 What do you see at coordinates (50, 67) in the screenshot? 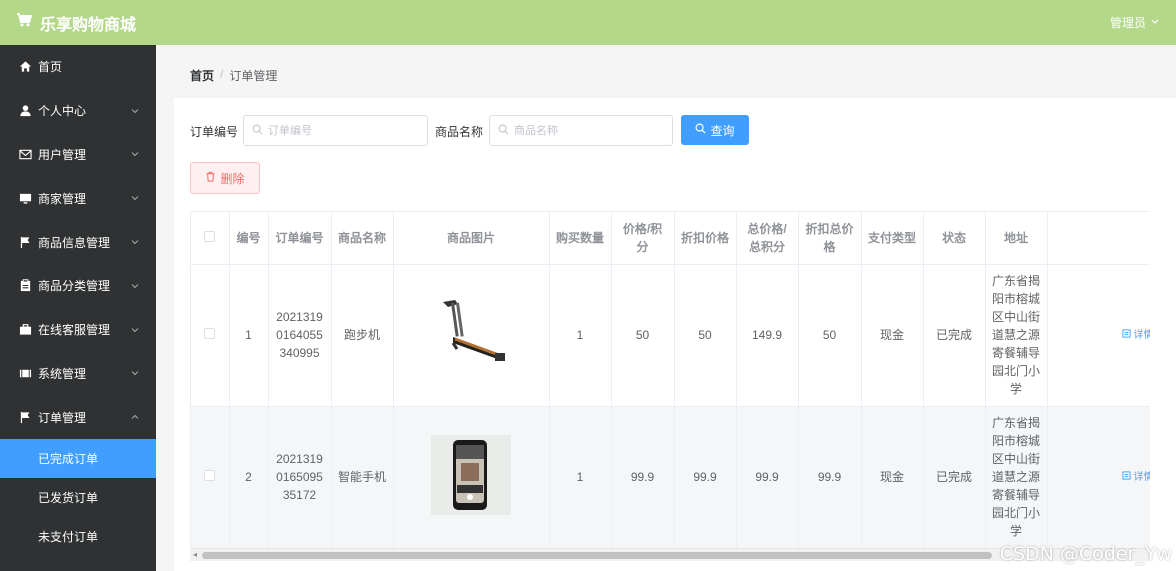
I see `sidebar-item-label: 首页` at bounding box center [50, 67].